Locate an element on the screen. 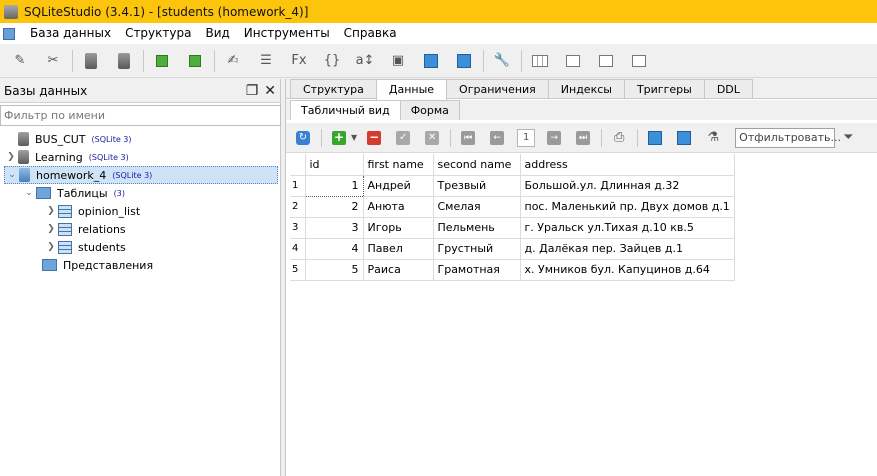  menu-tools: Инструменты is located at coordinates (287, 33).